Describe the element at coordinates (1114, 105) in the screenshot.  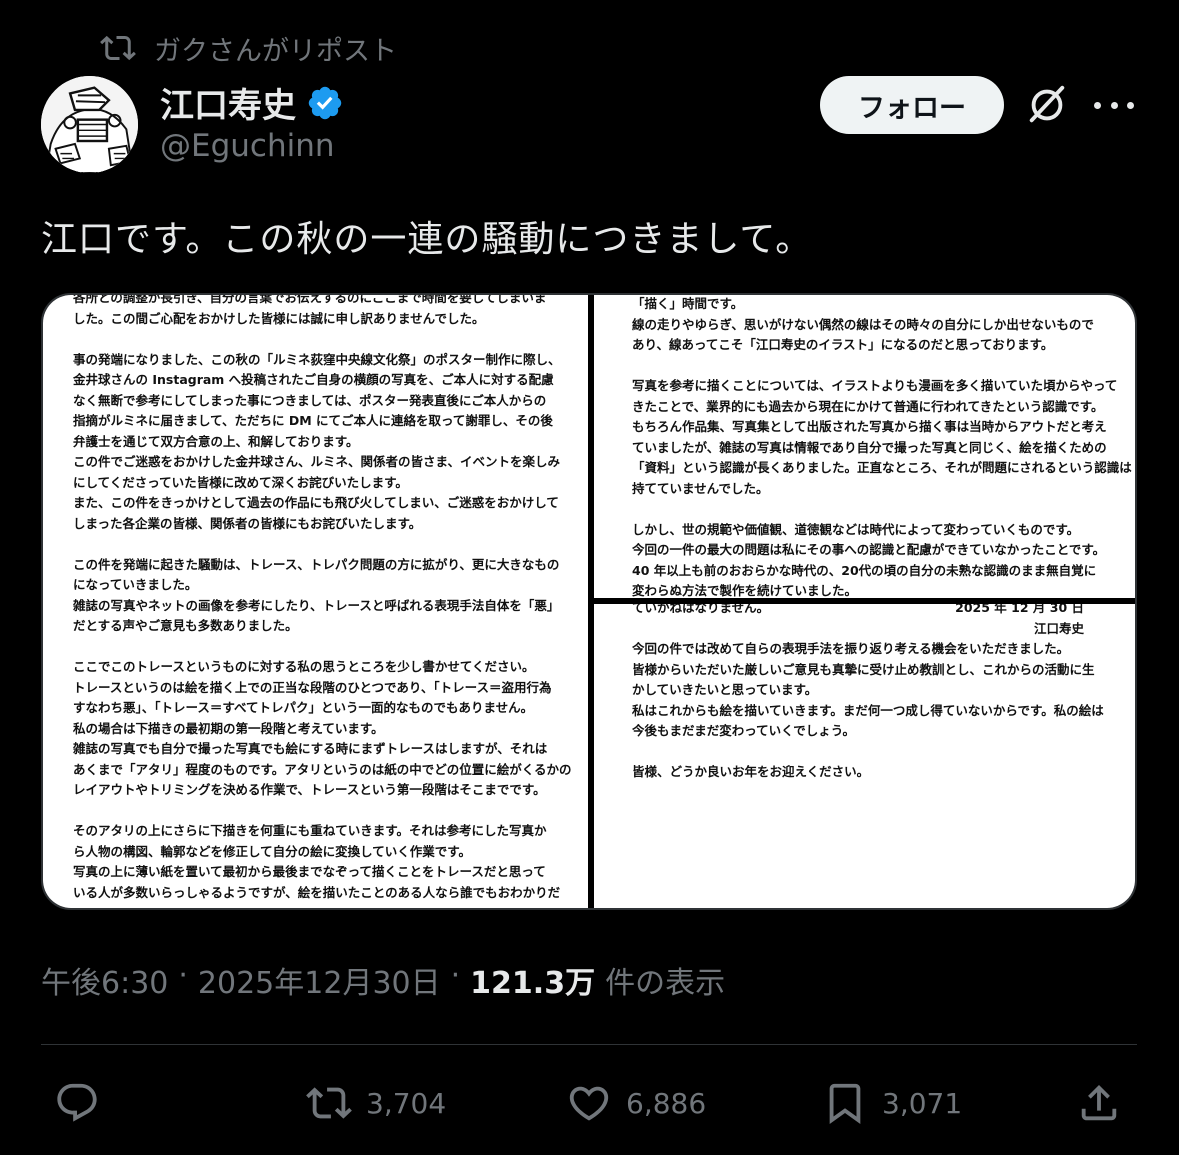
I see `more-icon` at that location.